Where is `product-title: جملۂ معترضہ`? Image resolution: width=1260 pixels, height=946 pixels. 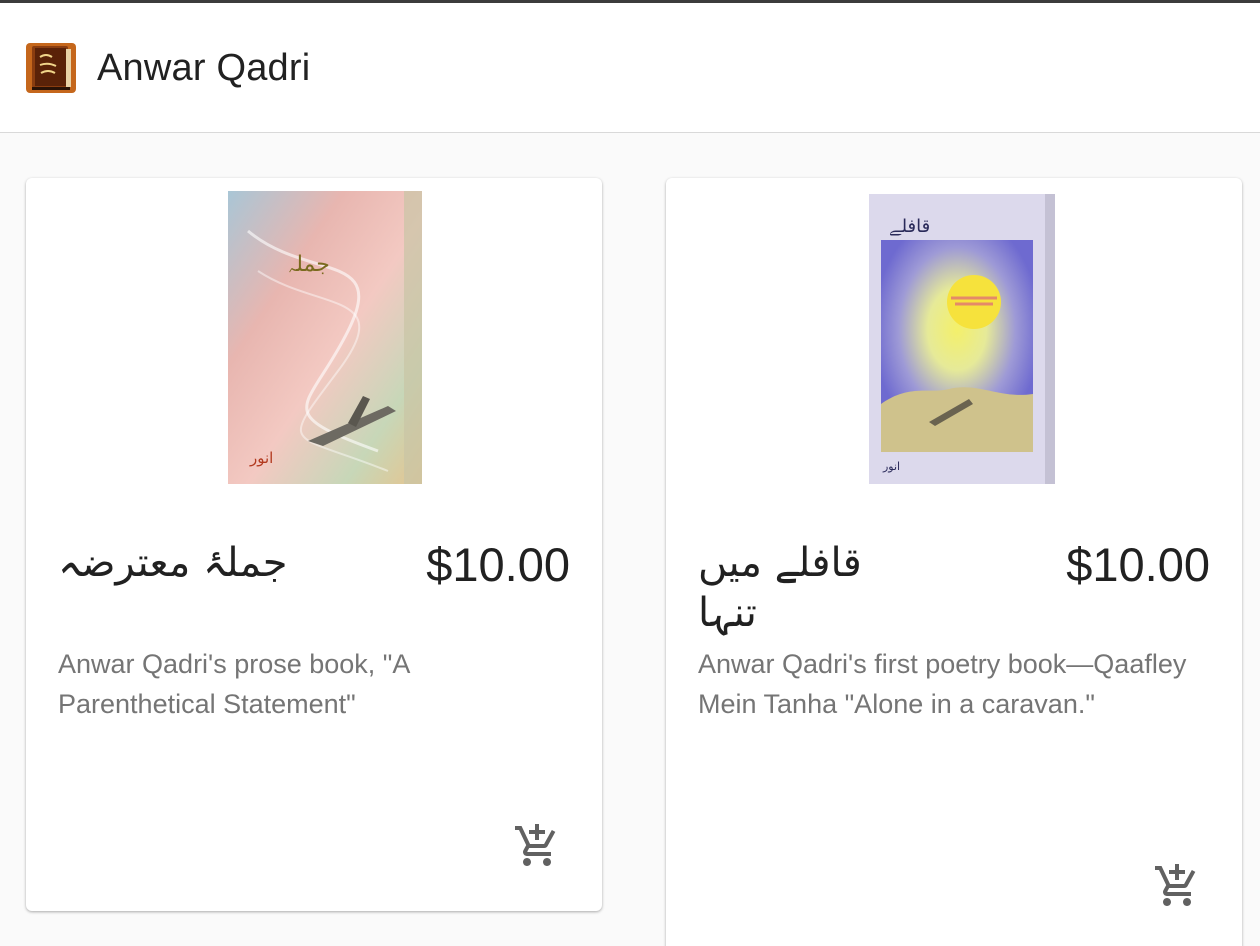 product-title: جملۂ معترضہ is located at coordinates (173, 563).